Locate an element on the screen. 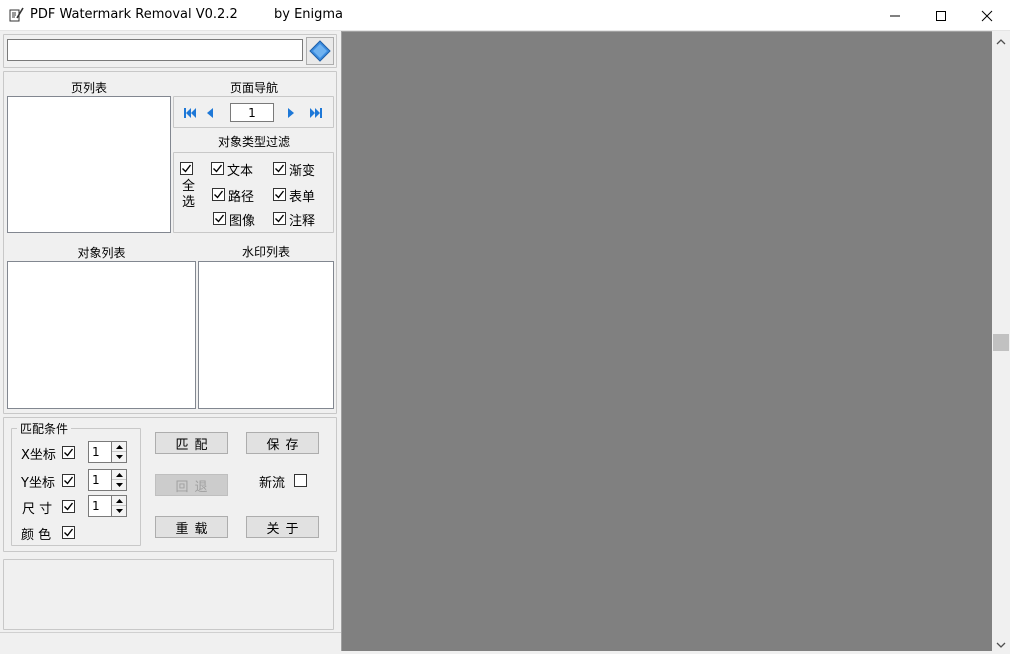  maximize-icon is located at coordinates (941, 15).